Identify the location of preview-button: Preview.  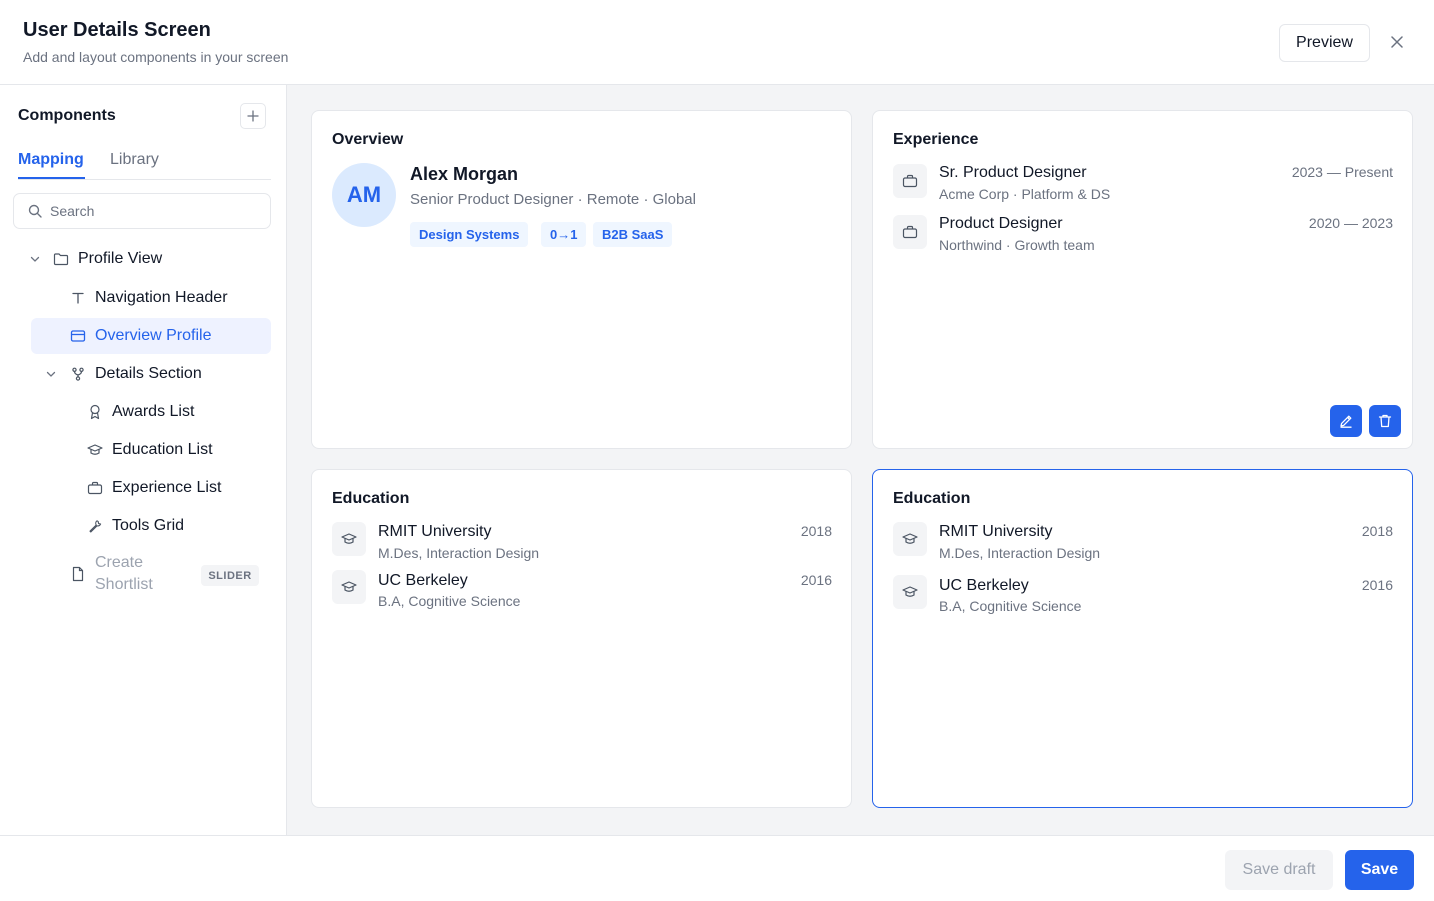
(1324, 43).